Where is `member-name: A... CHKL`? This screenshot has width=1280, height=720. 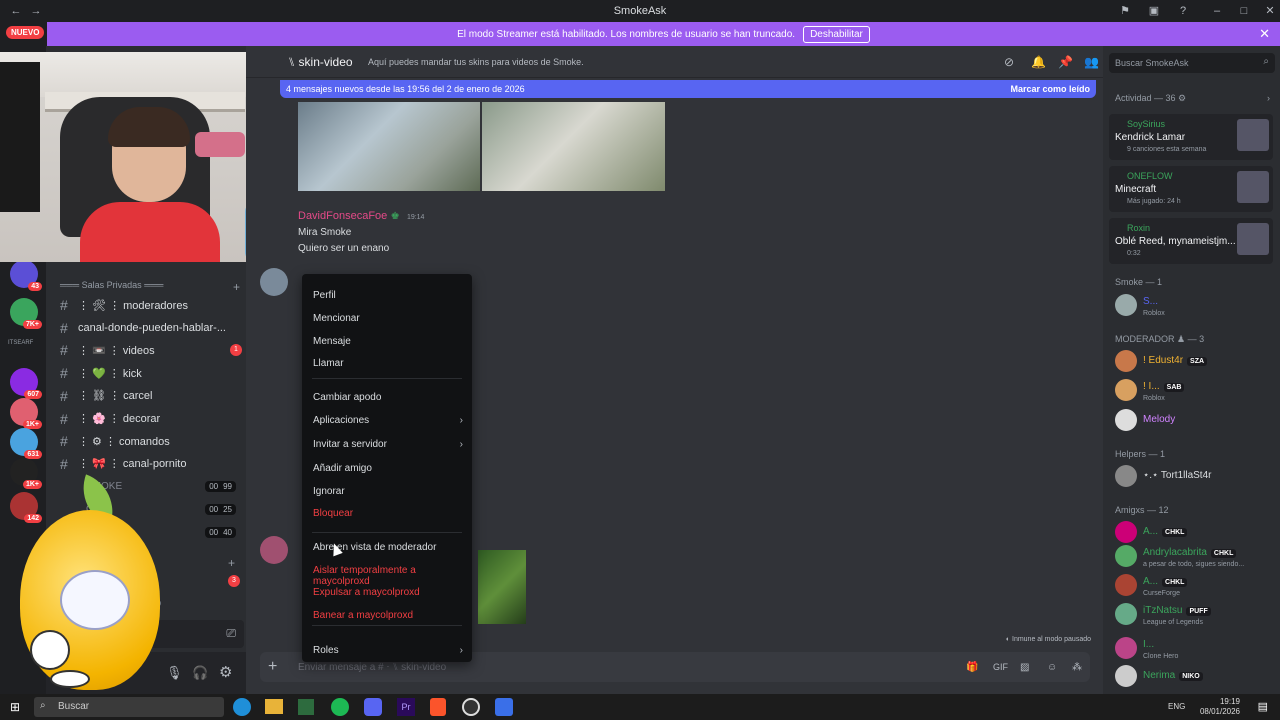 member-name: A... CHKL is located at coordinates (1165, 581).